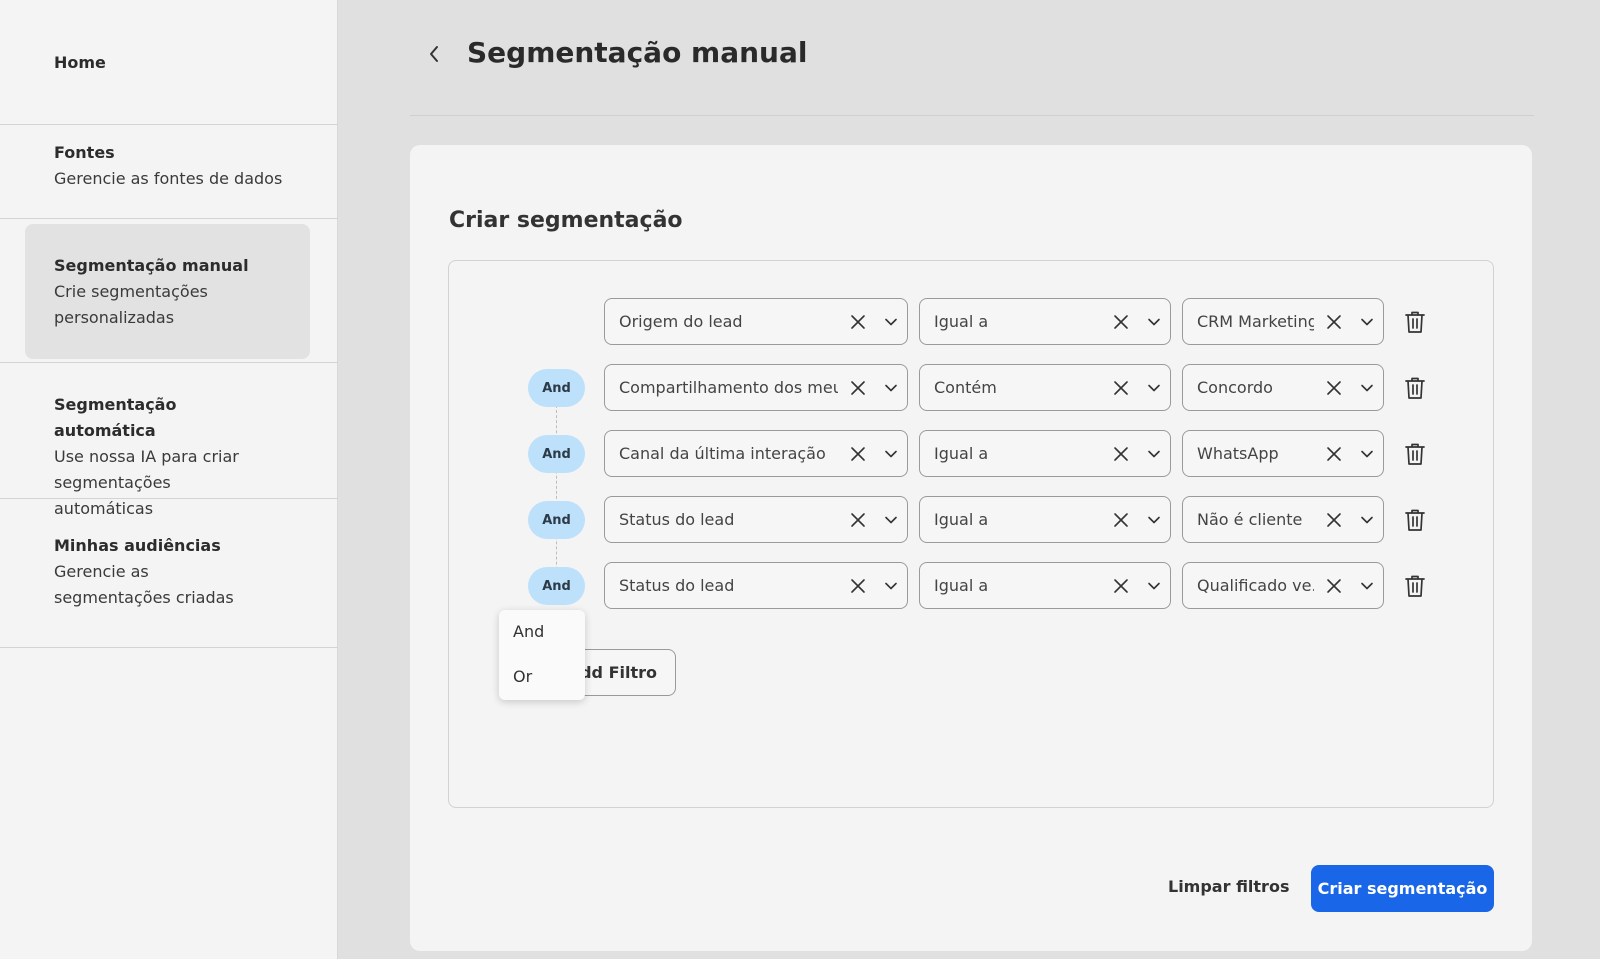  I want to click on value-select: CRM Marketing, so click(1283, 321).